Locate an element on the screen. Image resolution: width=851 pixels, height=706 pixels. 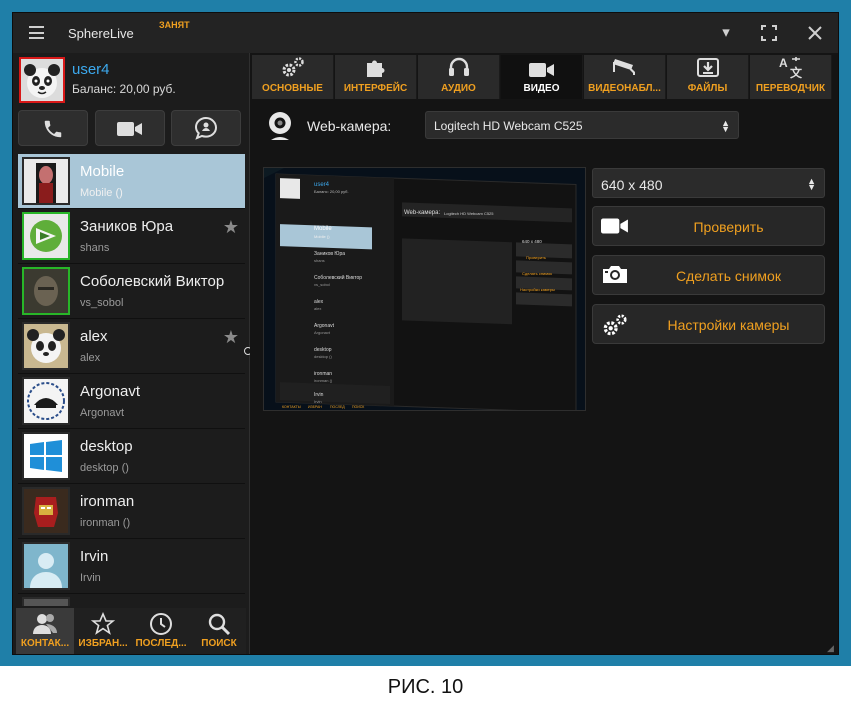
preview-contact-sub: Irvin is located at coordinates (318, 401).